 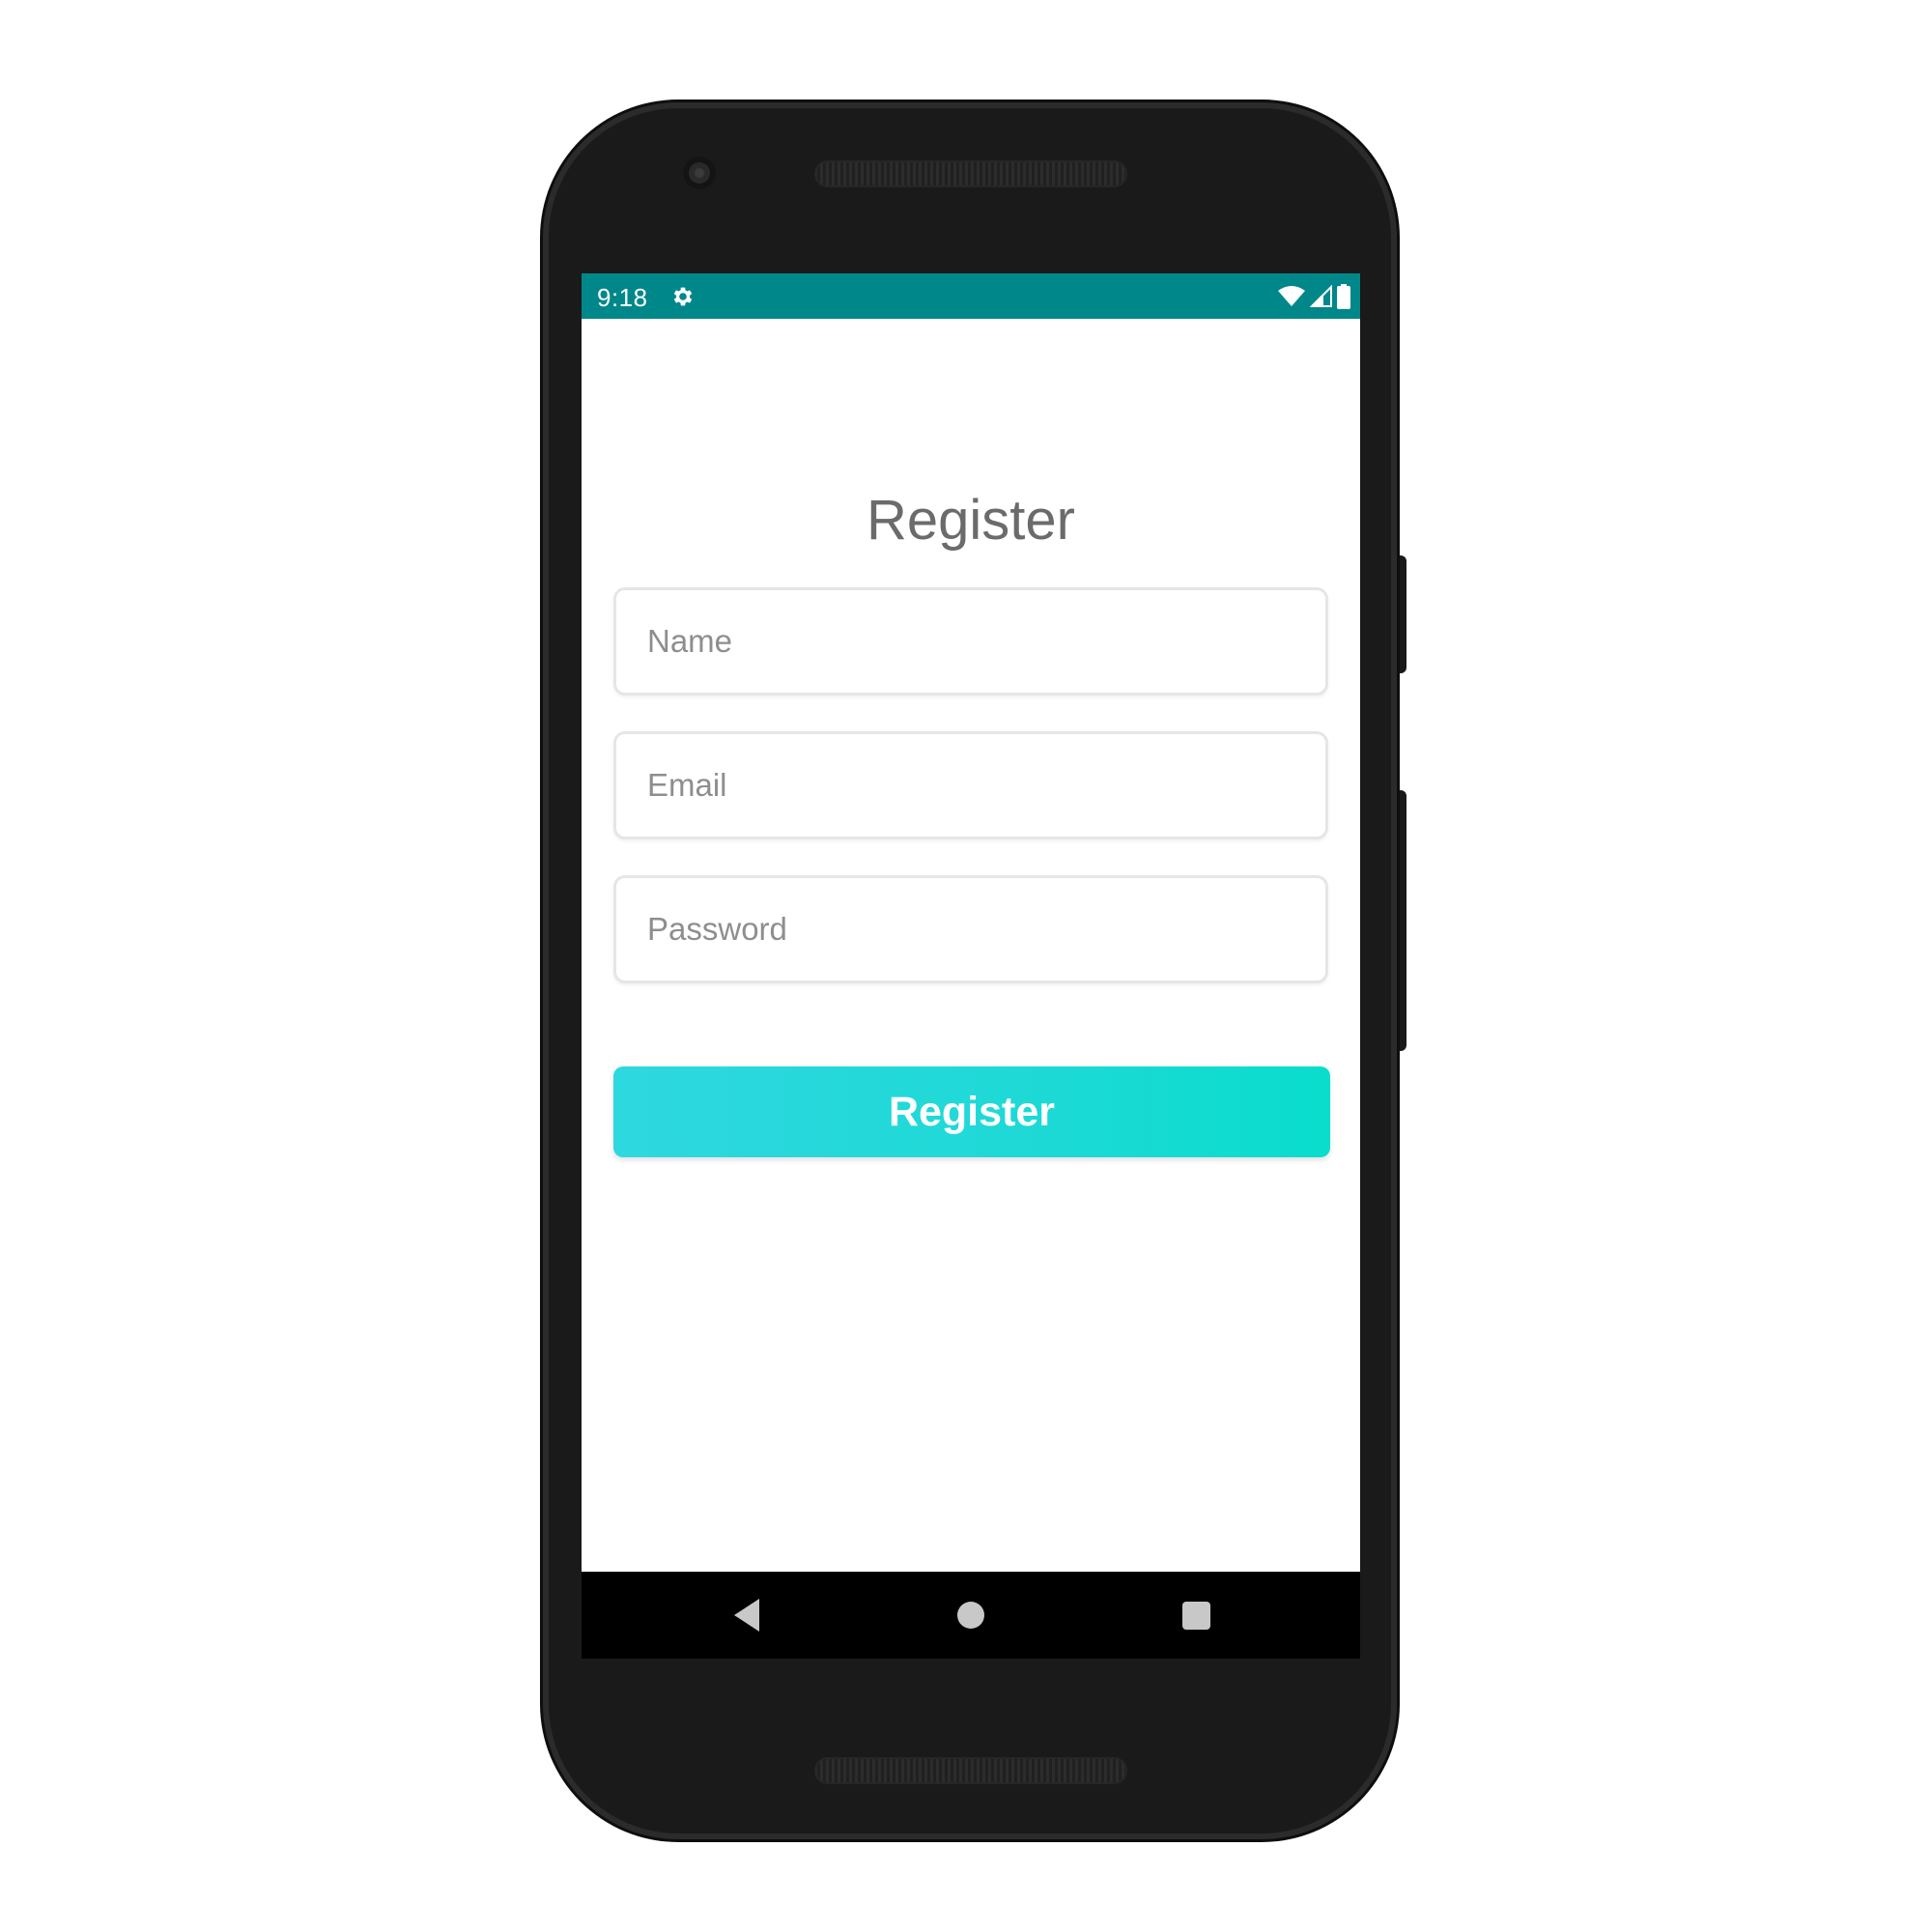 What do you see at coordinates (970, 1770) in the screenshot?
I see `bottom-speaker` at bounding box center [970, 1770].